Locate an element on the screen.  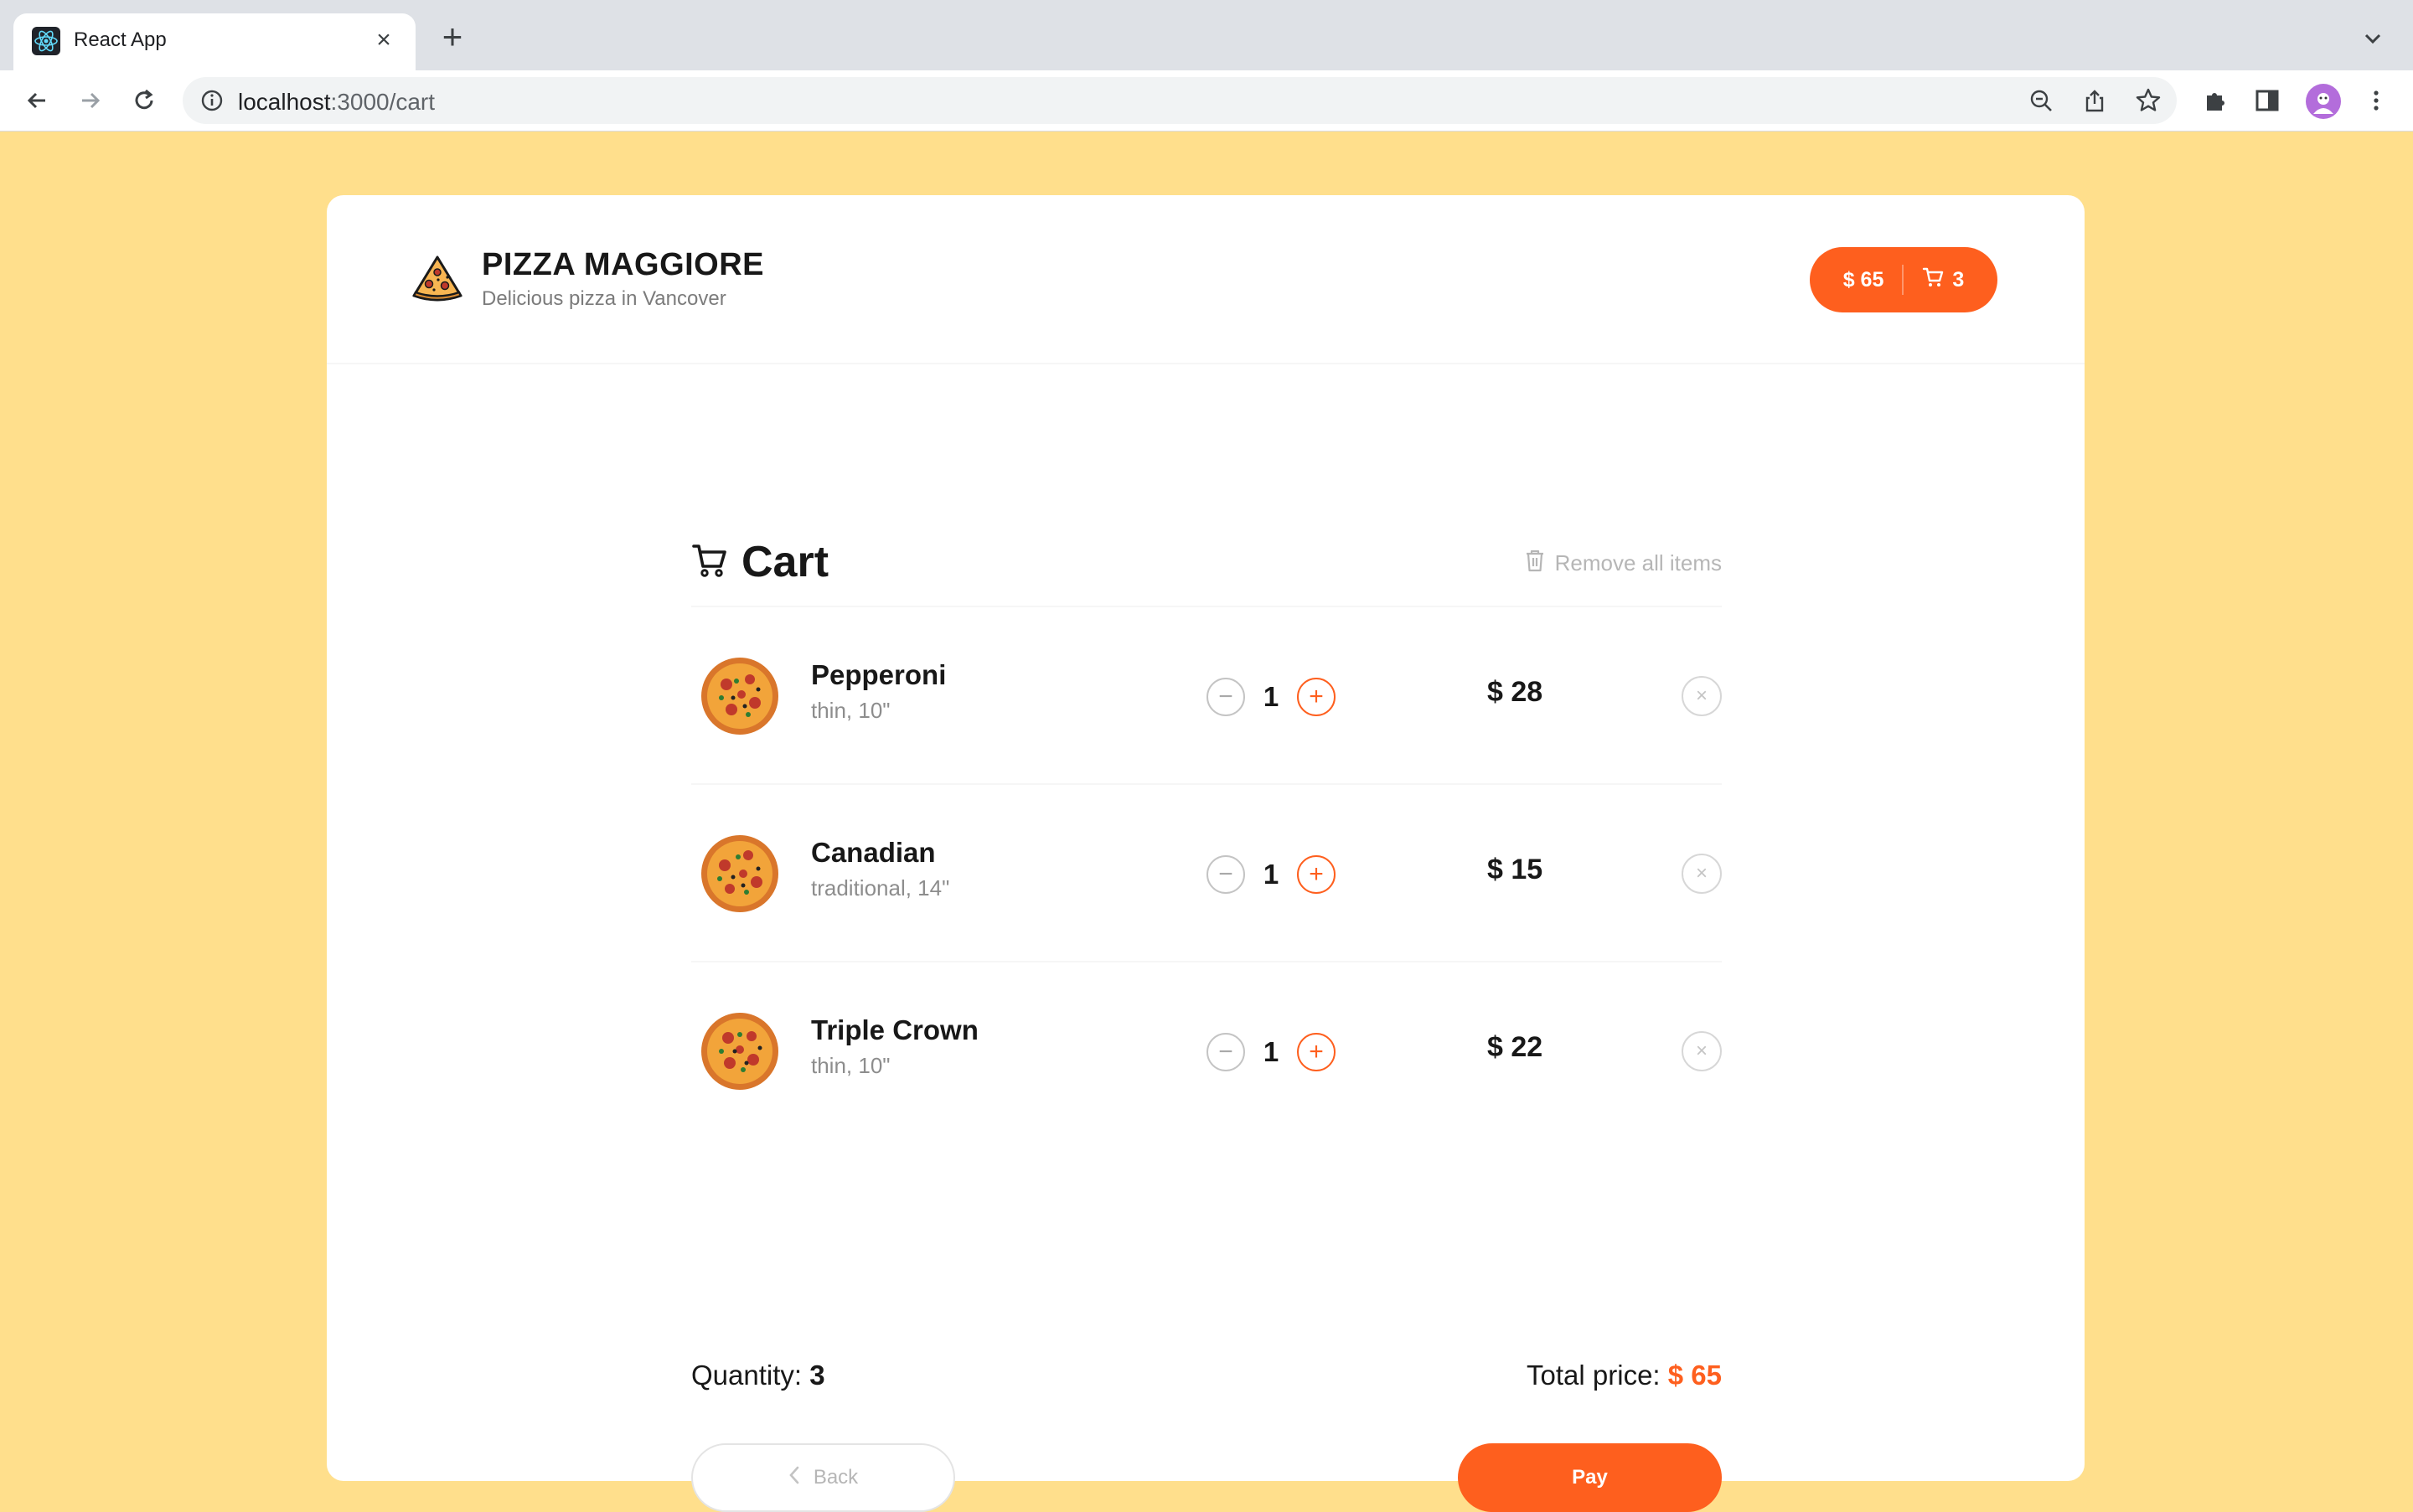
item-name: Triple Crown is located at coordinates (895, 1029).